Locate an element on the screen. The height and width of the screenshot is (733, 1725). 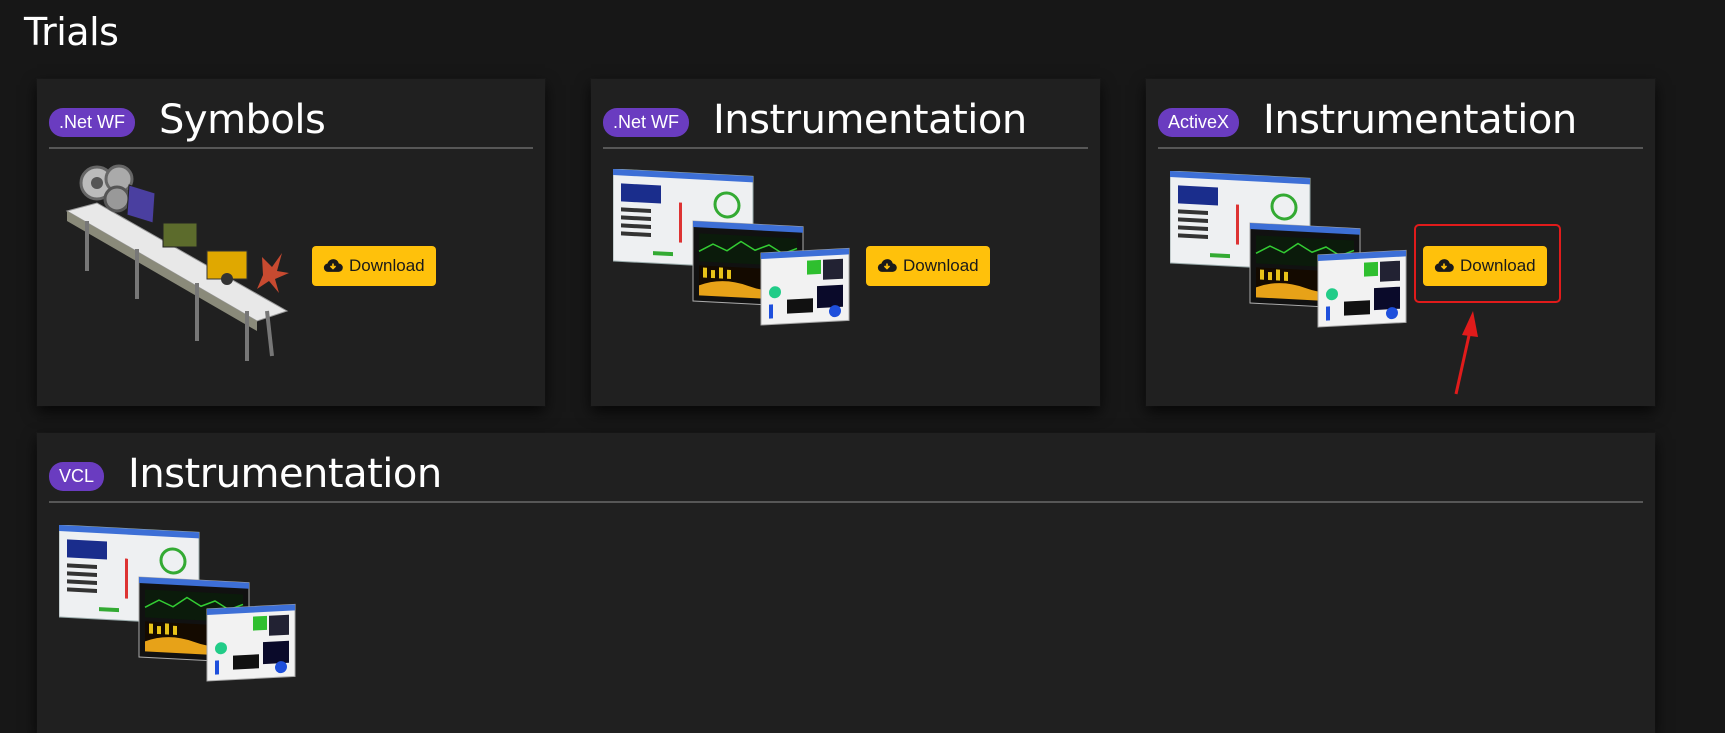
card-header: VCL Instrumentation is located at coordinates (846, 475).